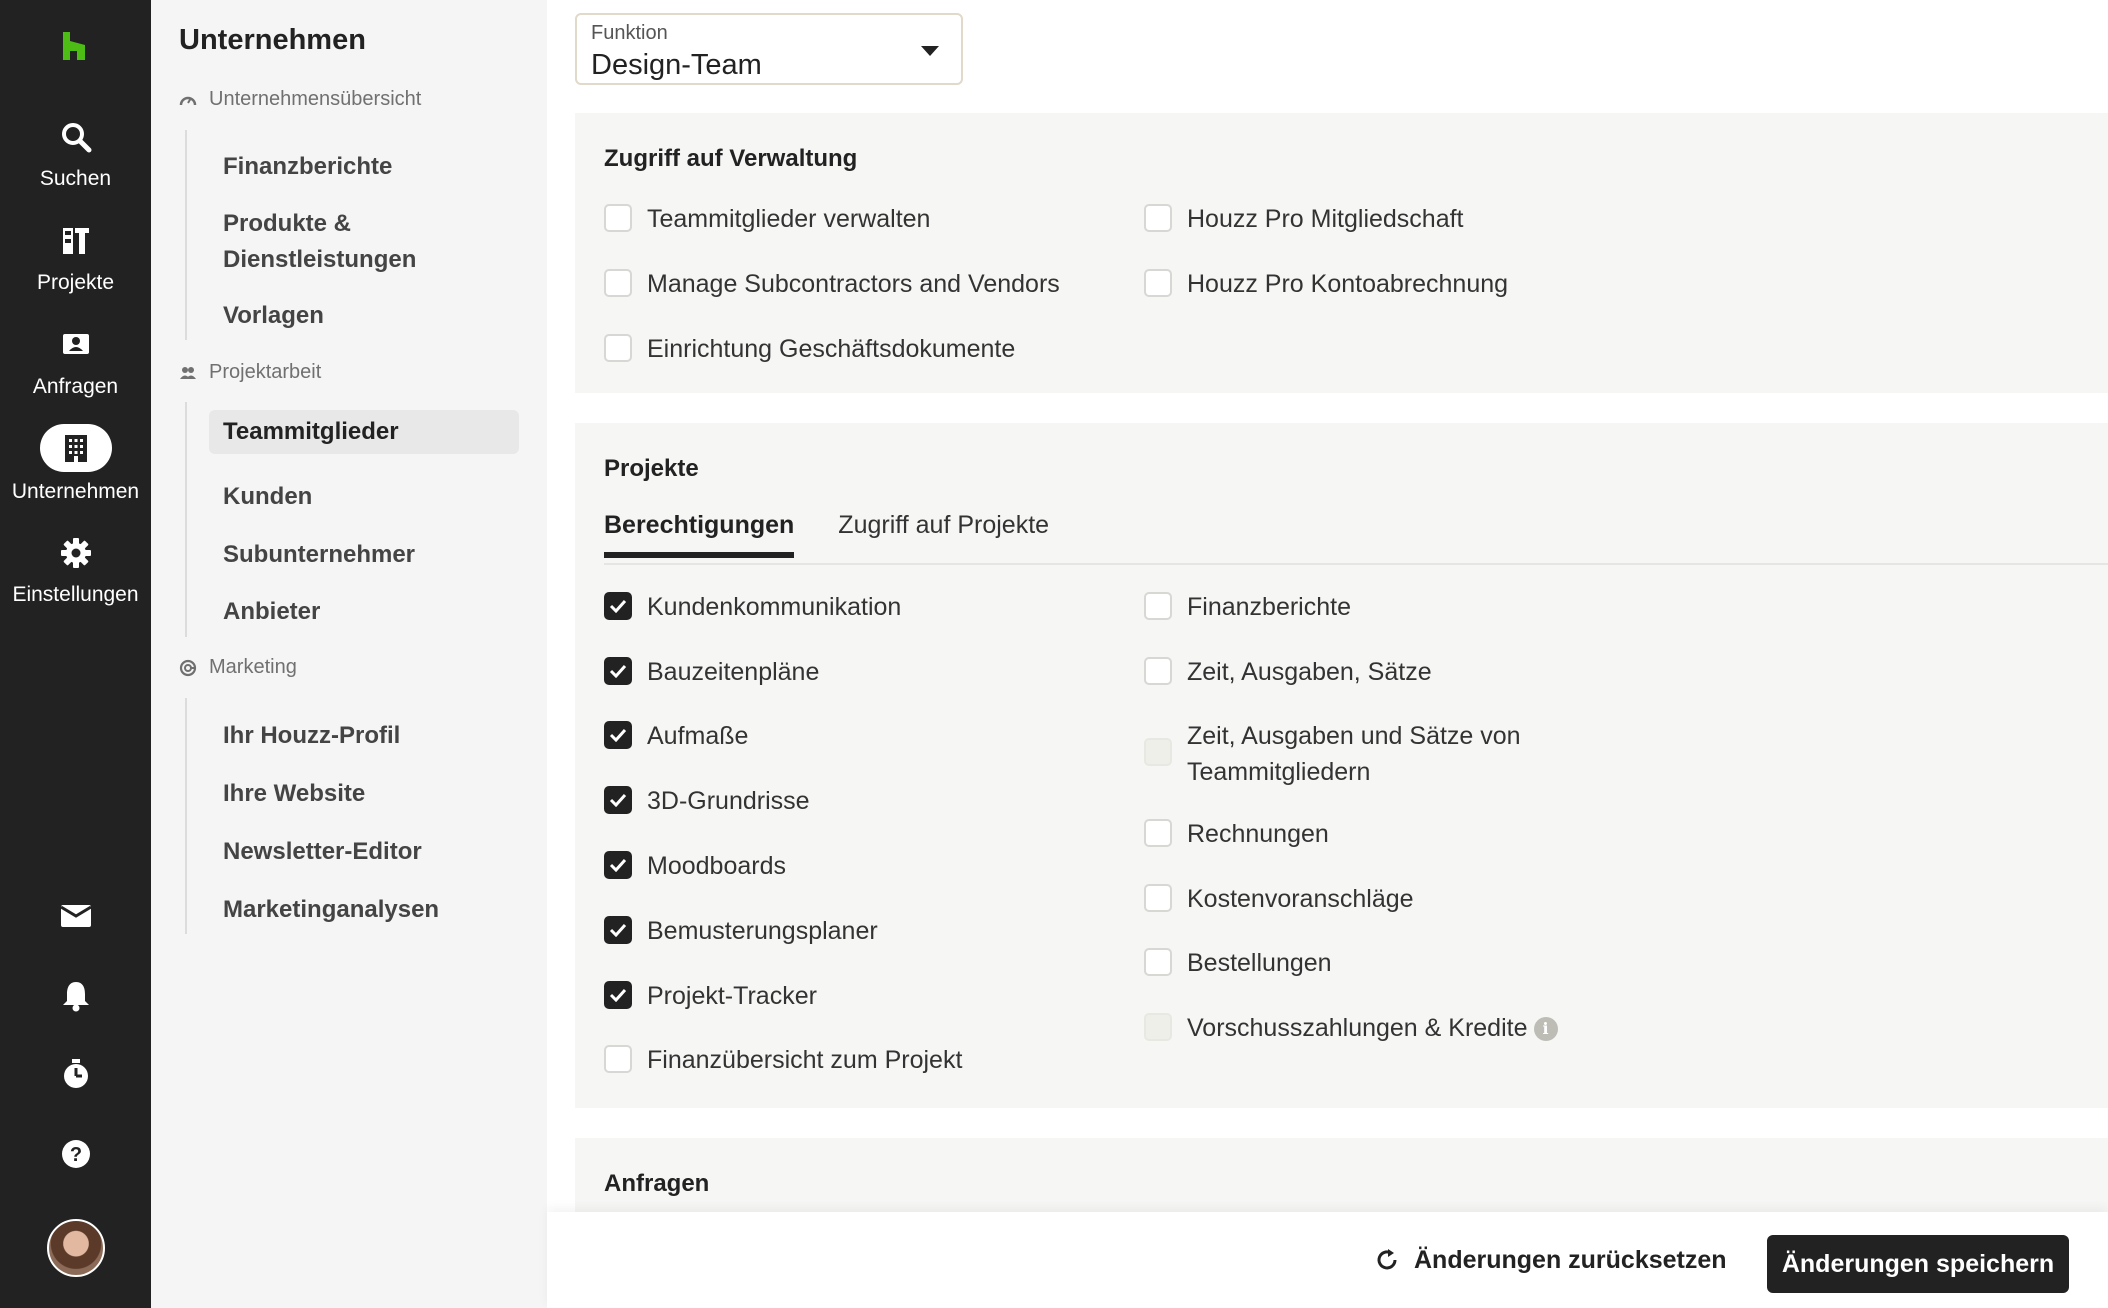 Image resolution: width=2108 pixels, height=1308 pixels. What do you see at coordinates (186, 235) in the screenshot?
I see `section-divider` at bounding box center [186, 235].